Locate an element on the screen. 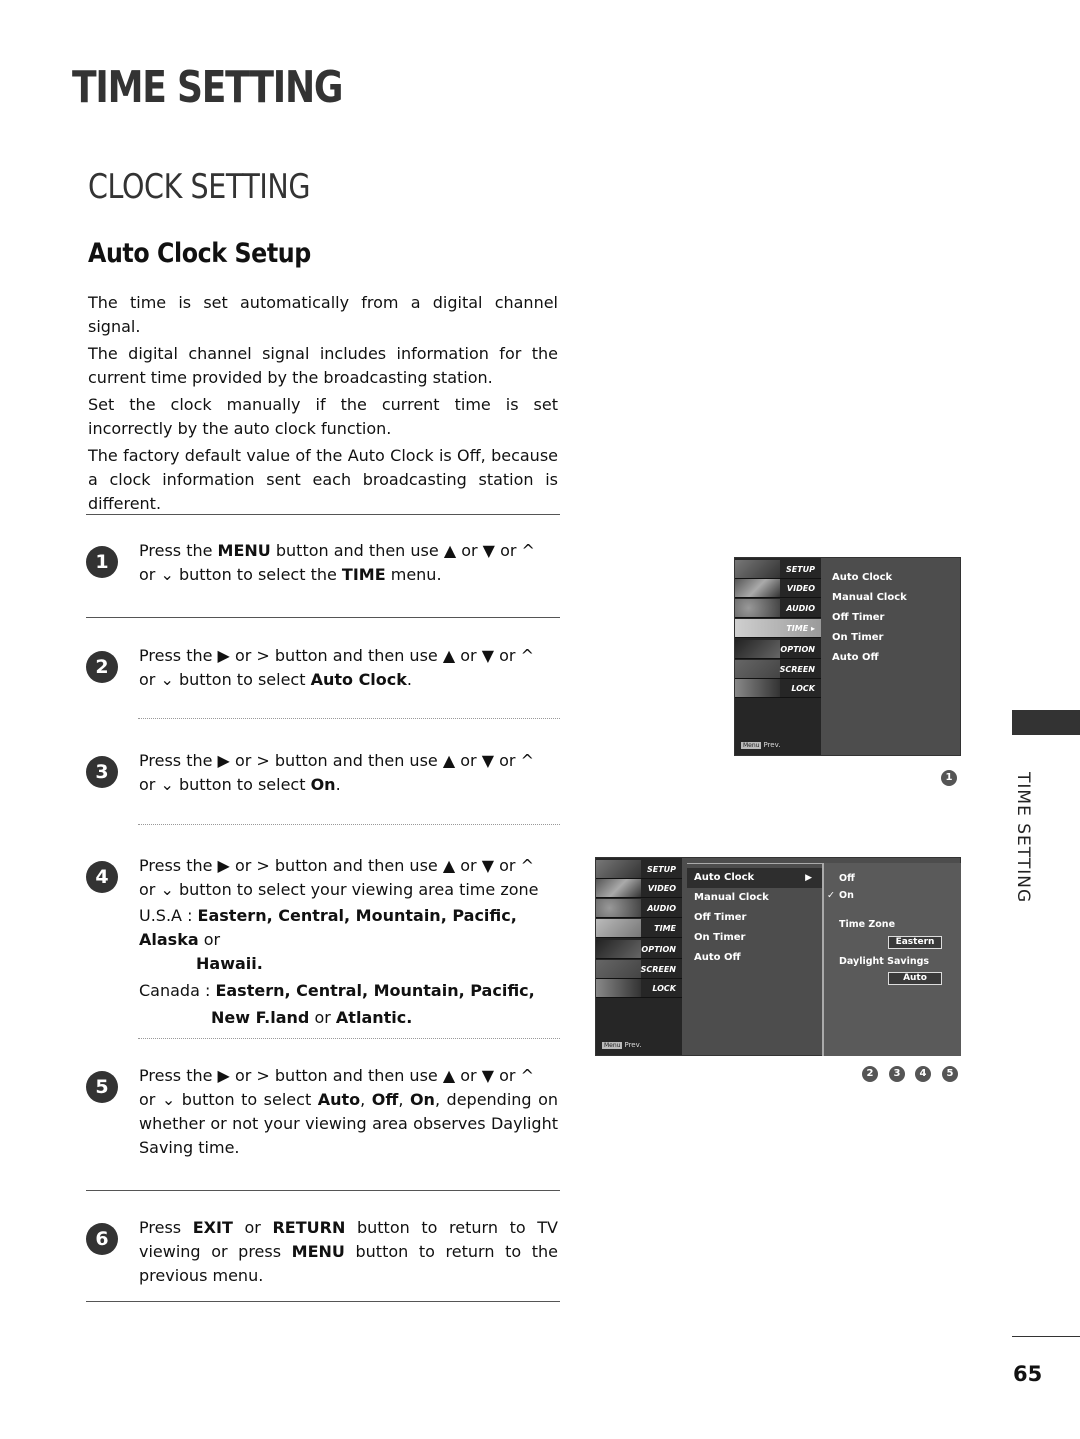 This screenshot has width=1080, height=1439. step-number-badge: 6 is located at coordinates (102, 1239).